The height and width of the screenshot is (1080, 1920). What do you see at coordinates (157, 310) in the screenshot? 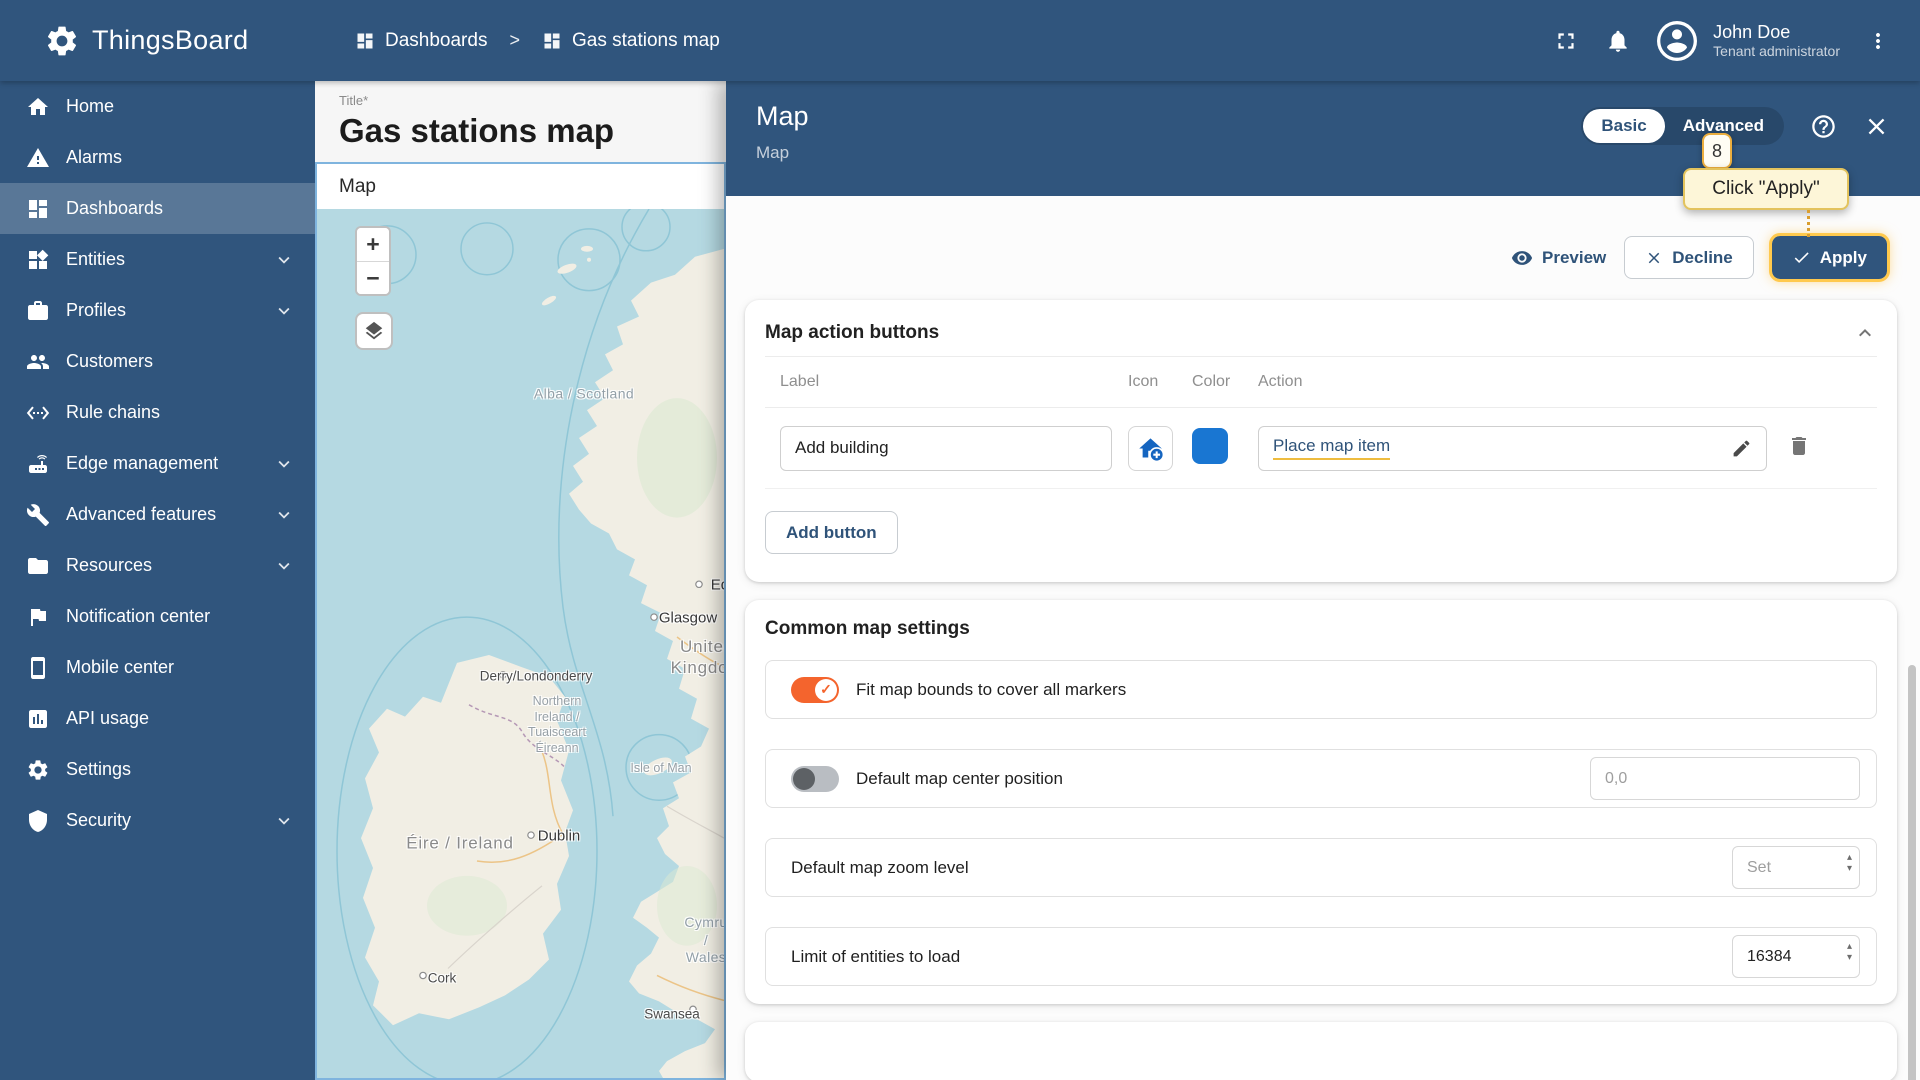
I see `sidebar-item-profiles: Profiles` at bounding box center [157, 310].